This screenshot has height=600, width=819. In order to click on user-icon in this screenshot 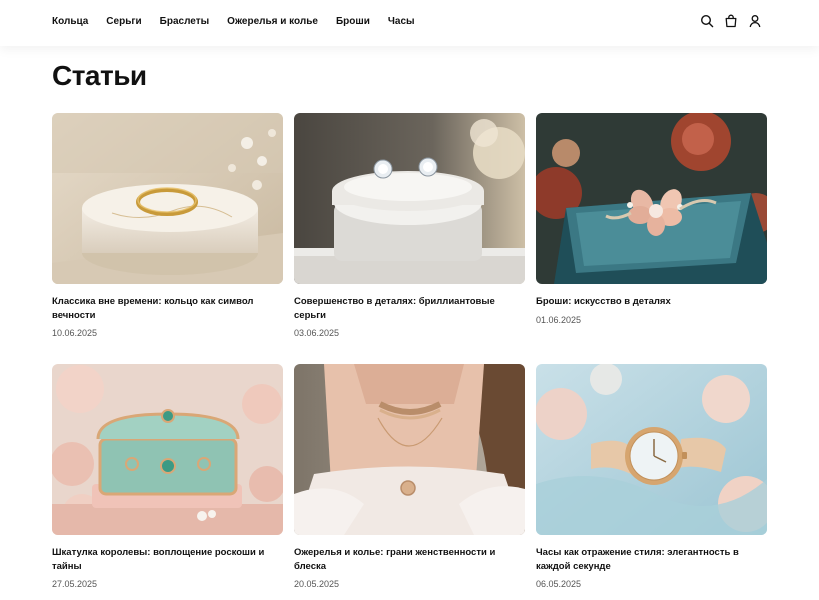, I will do `click(755, 21)`.